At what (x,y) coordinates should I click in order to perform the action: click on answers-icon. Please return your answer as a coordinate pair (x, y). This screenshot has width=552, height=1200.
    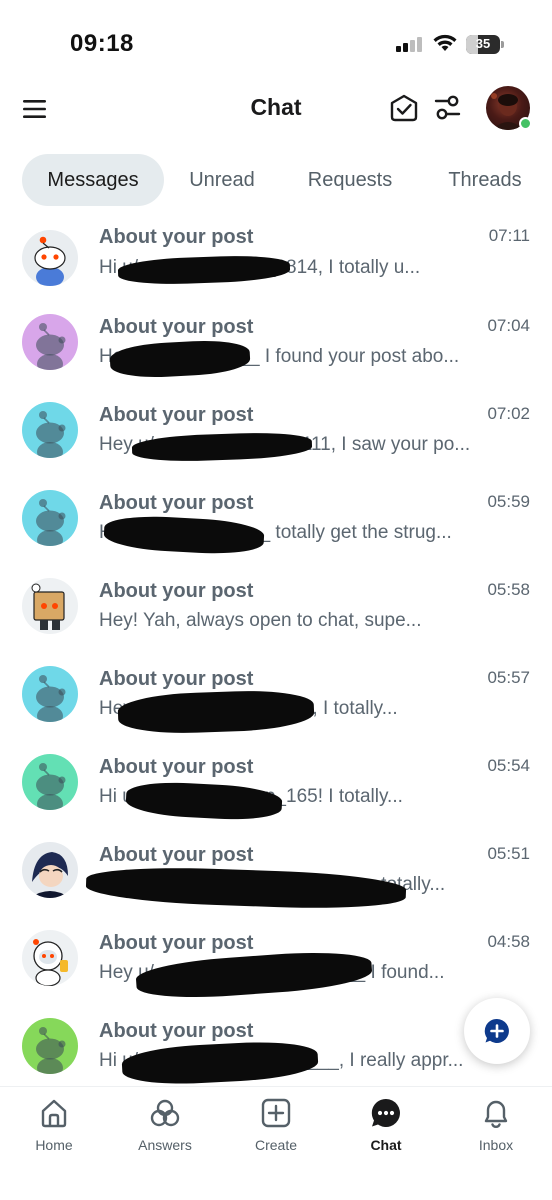
    Looking at the image, I should click on (165, 1113).